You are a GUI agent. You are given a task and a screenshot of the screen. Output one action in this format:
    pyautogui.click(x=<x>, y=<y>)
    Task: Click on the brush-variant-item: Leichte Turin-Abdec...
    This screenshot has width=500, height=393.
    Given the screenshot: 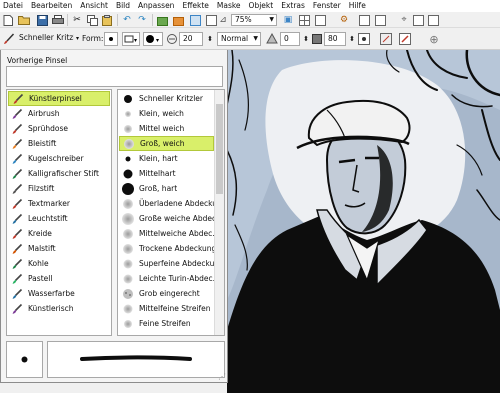 What is the action you would take?
    pyautogui.click(x=166, y=278)
    